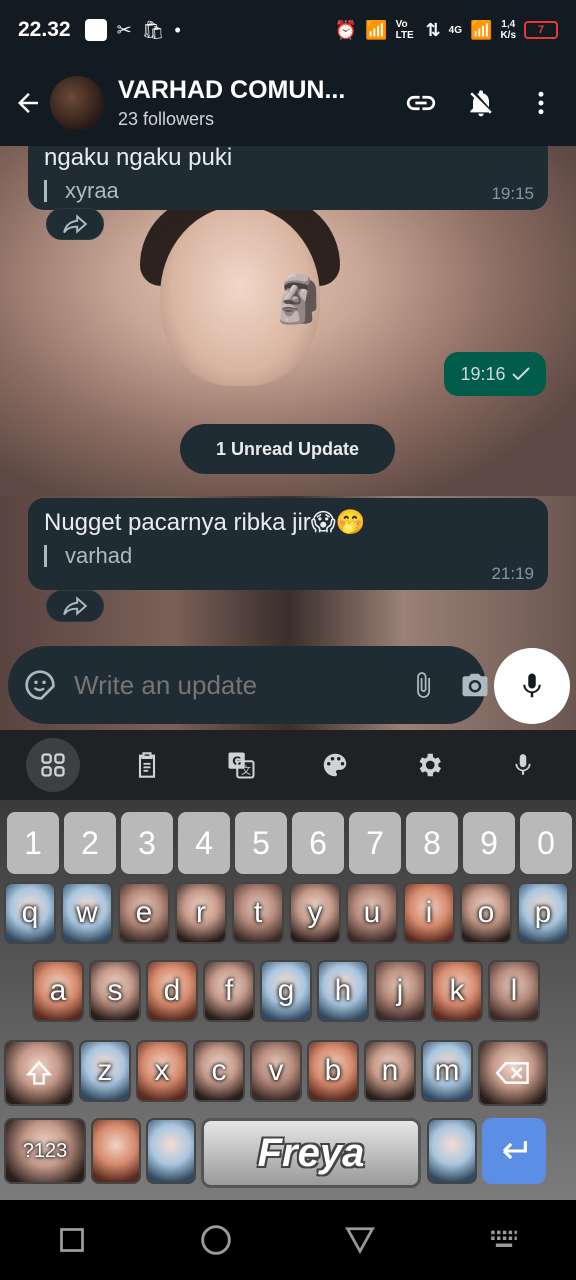 The image size is (576, 1280). Describe the element at coordinates (147, 843) in the screenshot. I see `key-3: 3` at that location.